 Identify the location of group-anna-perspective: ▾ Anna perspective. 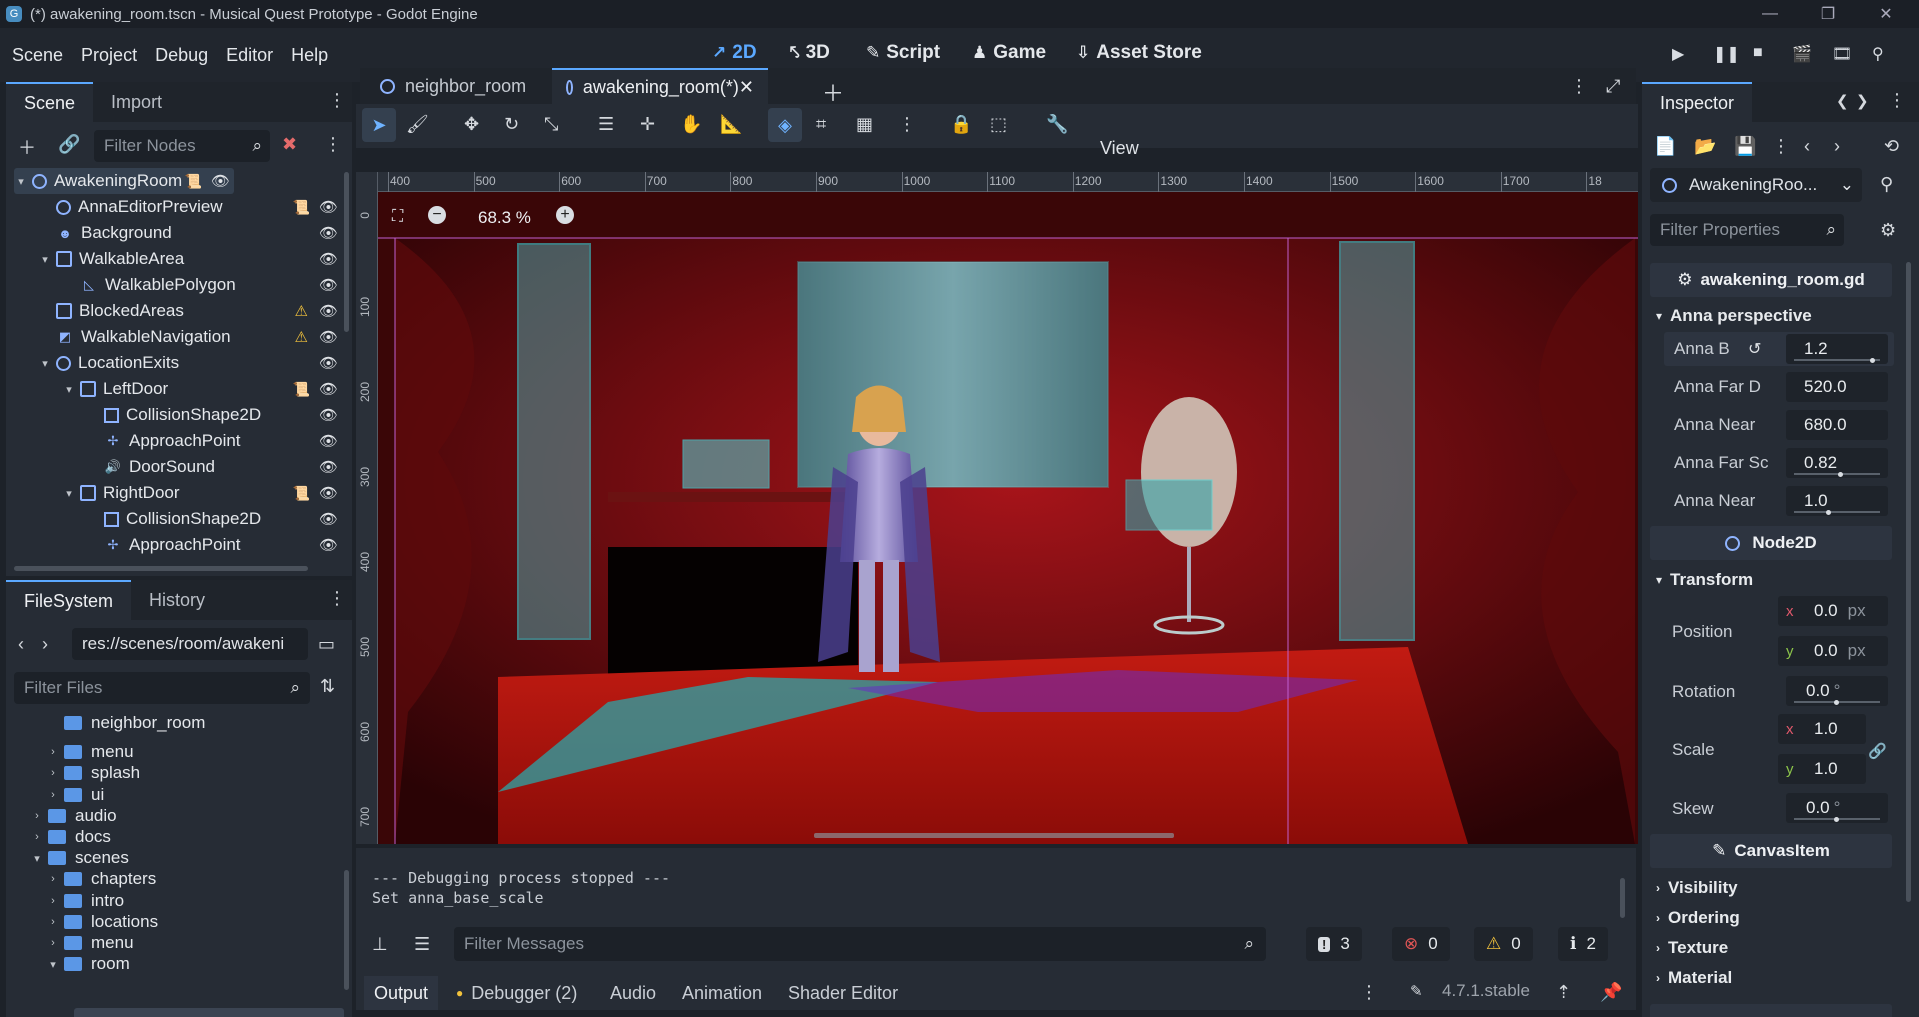
(1734, 316).